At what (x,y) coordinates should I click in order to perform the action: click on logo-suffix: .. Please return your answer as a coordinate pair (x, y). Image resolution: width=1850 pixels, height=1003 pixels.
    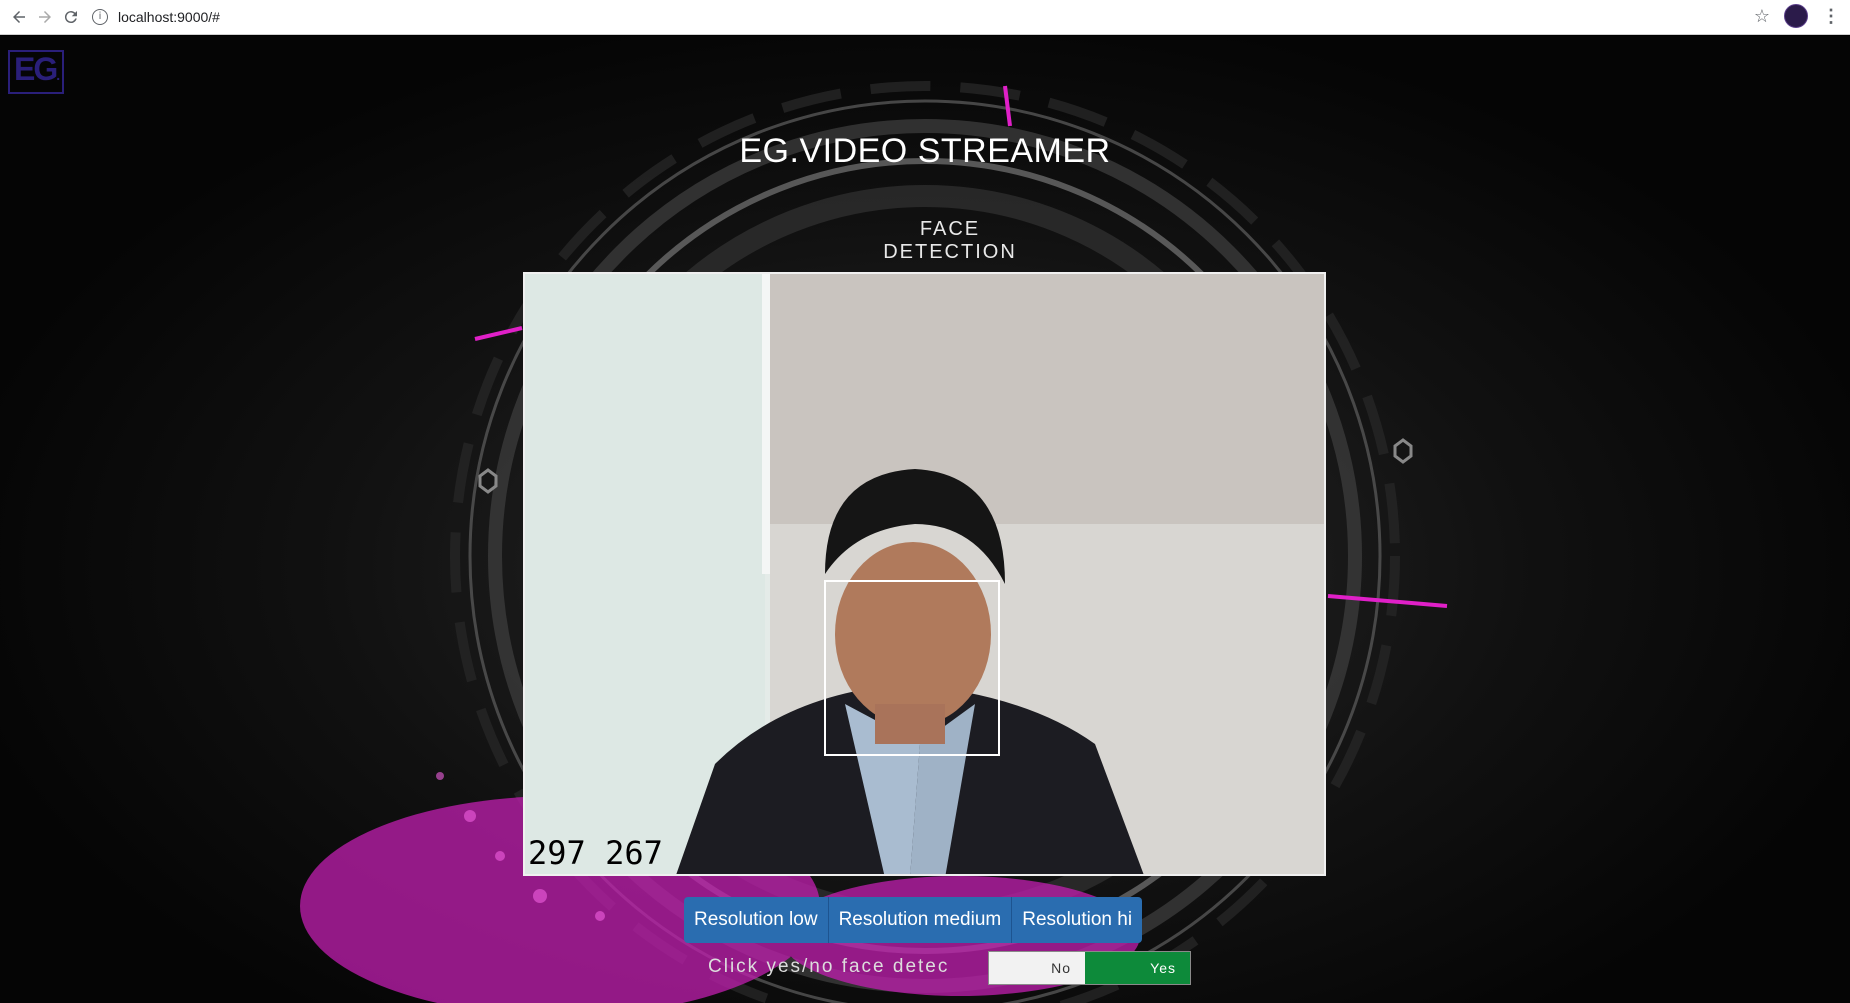
    Looking at the image, I should click on (58, 75).